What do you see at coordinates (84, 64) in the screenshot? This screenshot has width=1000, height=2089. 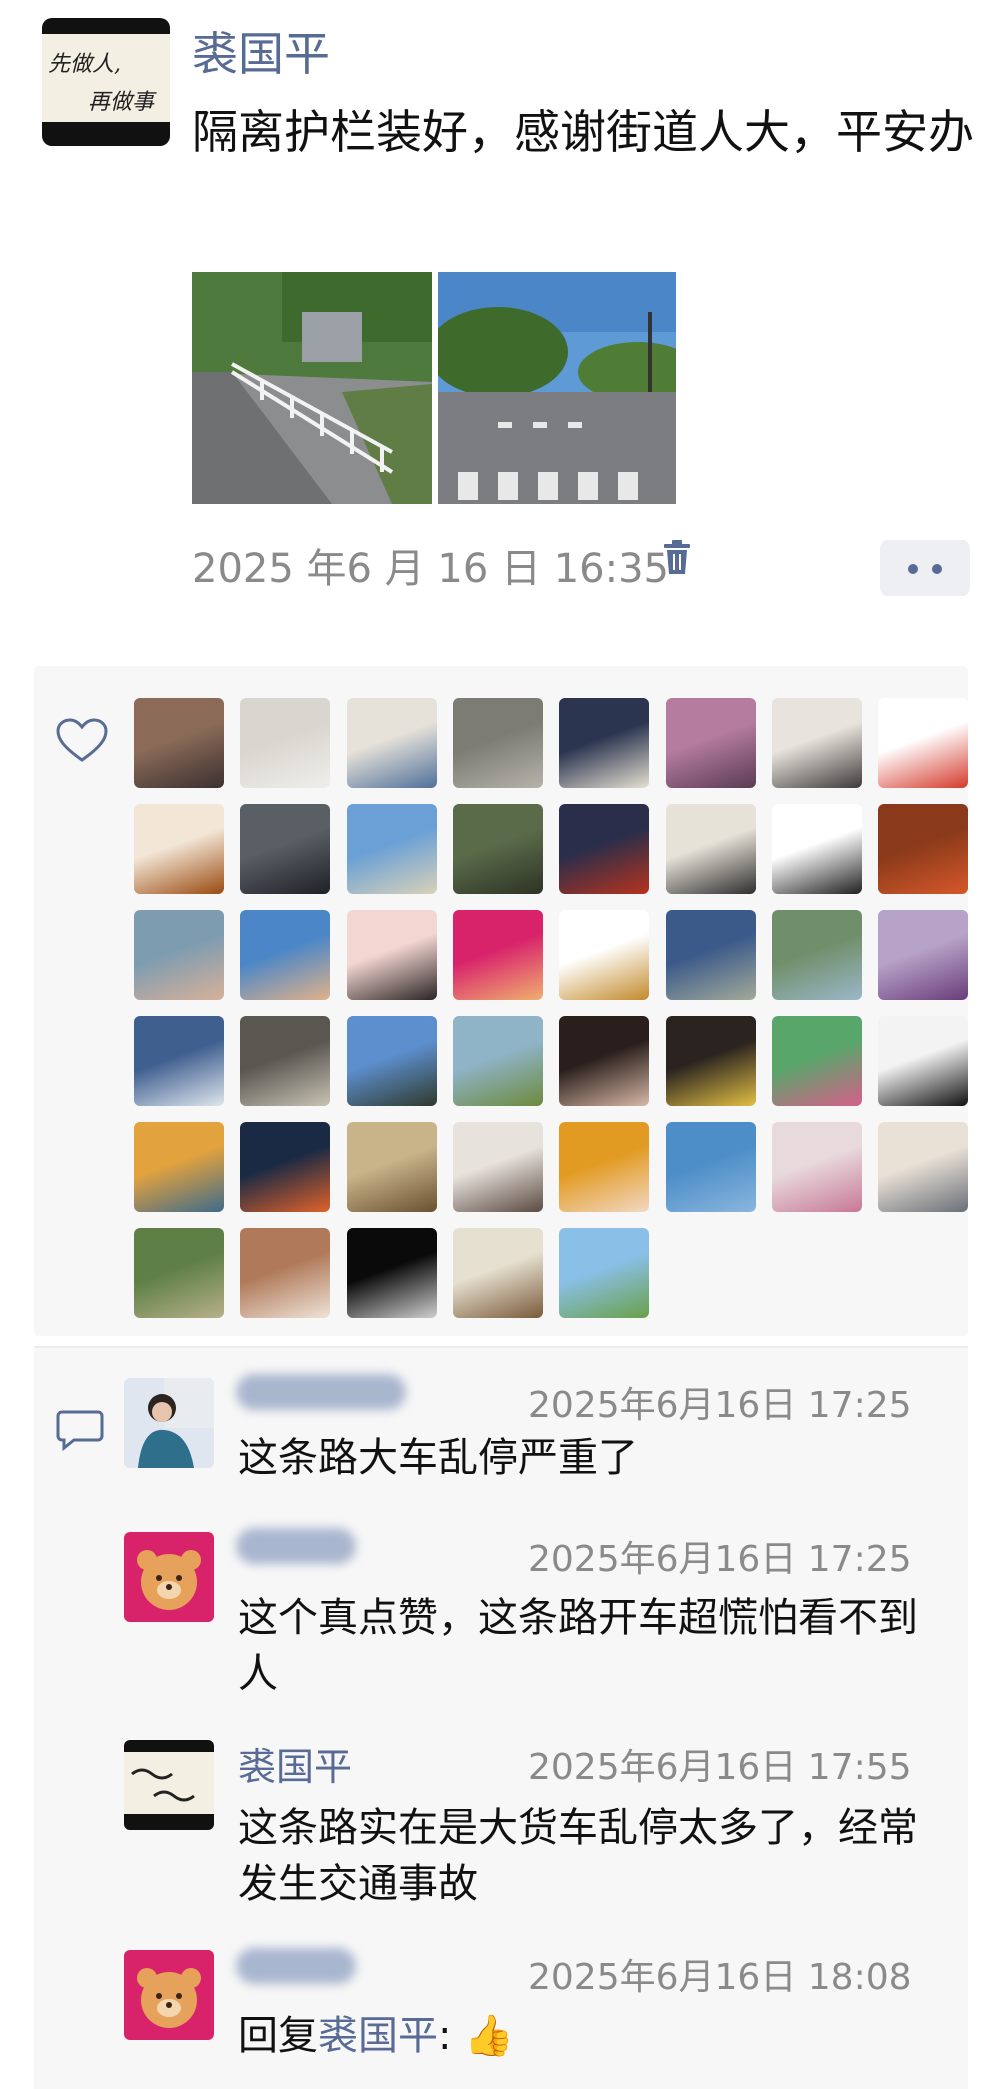 I see `avatar-calligraphy-line1: 先做人,` at bounding box center [84, 64].